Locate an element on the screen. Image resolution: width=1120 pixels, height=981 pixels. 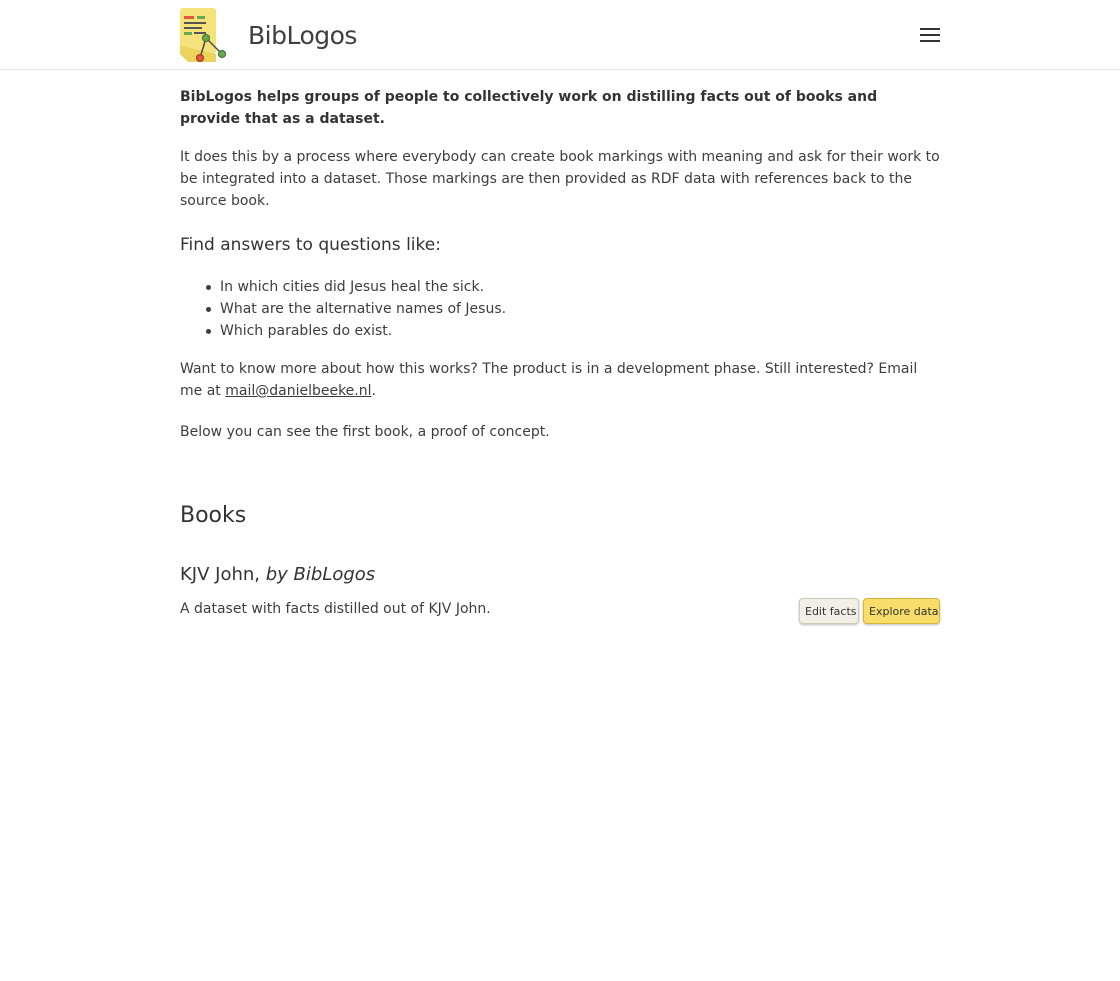
questions-heading: Find answers to questions like: is located at coordinates (310, 245).